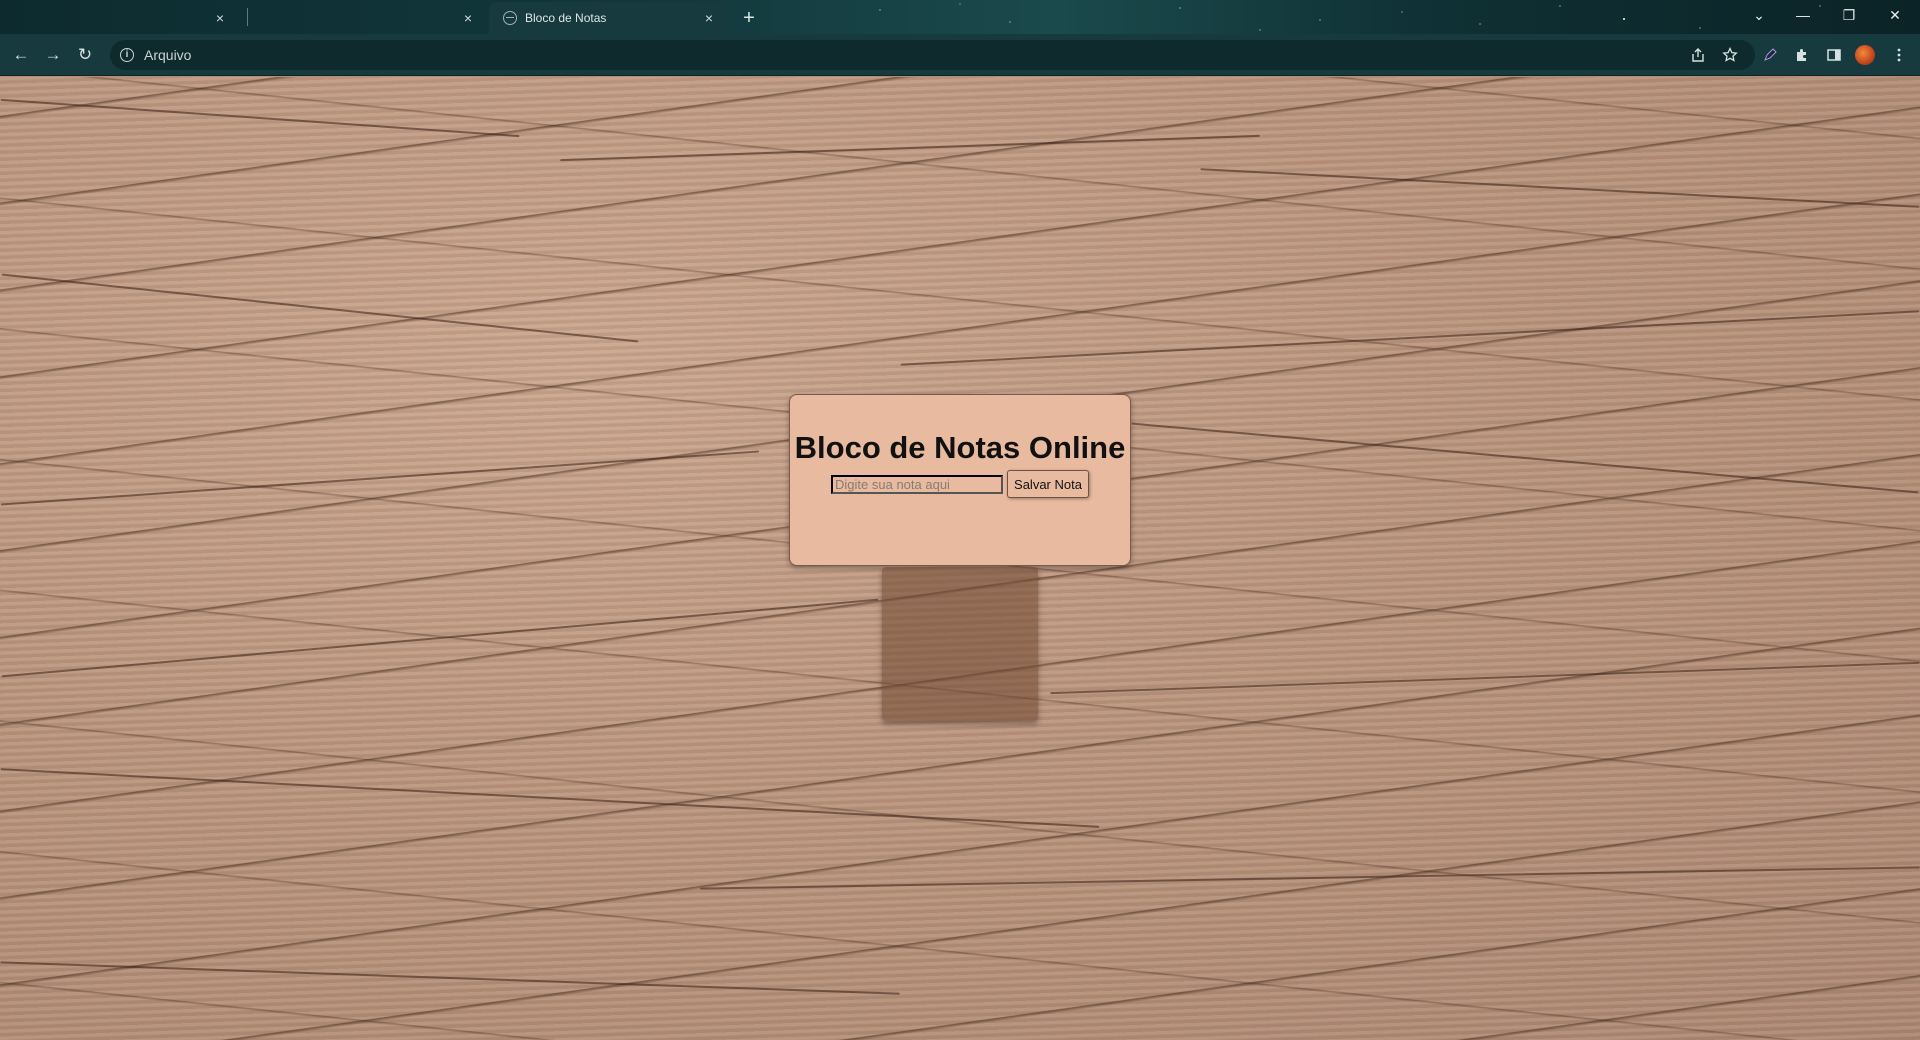  I want to click on avatar, so click(1865, 55).